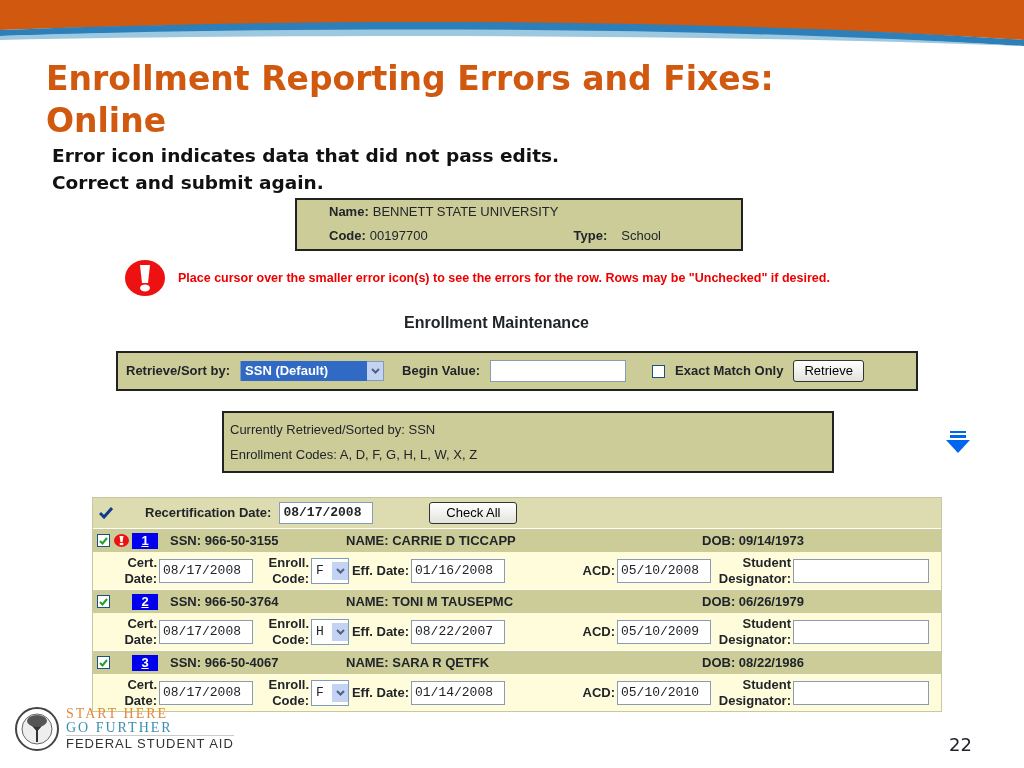 Image resolution: width=1024 pixels, height=768 pixels. I want to click on slide-subtitle: Correct and submit again., so click(188, 183).